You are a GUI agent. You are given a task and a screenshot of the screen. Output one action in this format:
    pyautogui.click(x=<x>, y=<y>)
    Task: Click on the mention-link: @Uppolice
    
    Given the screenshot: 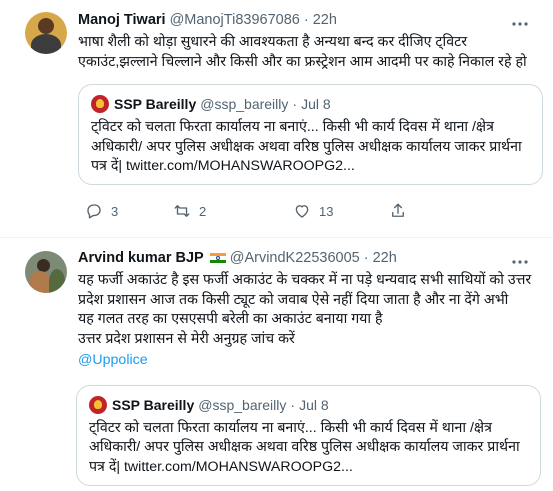 What is the action you would take?
    pyautogui.click(x=308, y=361)
    